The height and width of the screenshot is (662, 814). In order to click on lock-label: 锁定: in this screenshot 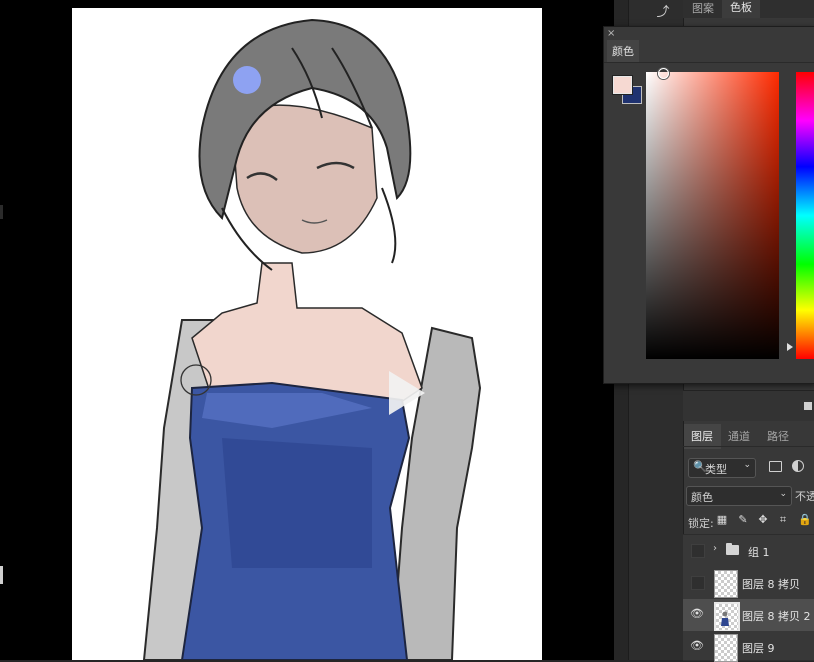, I will do `click(701, 523)`.